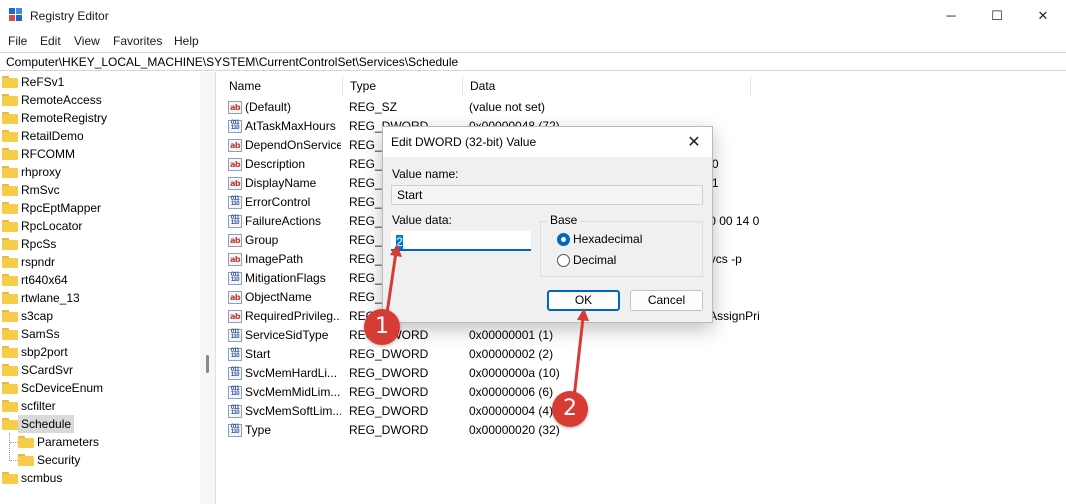 The width and height of the screenshot is (1066, 504). I want to click on tree-item: rspndr, so click(99, 262).